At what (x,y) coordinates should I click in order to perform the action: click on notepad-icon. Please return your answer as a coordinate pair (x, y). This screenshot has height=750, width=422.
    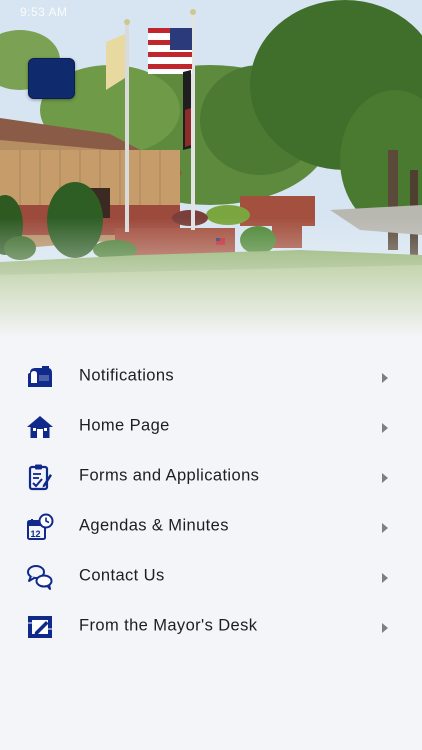
    Looking at the image, I should click on (40, 627).